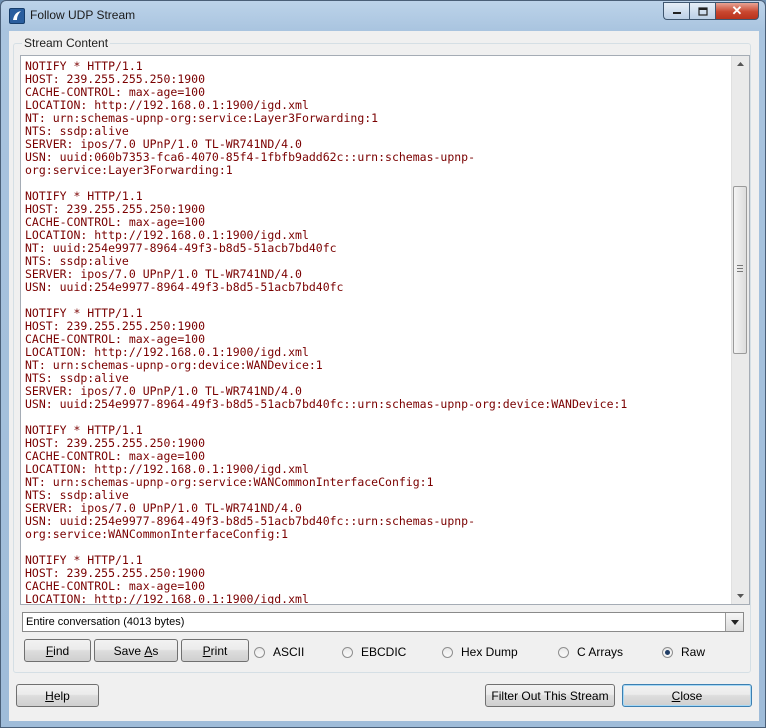  I want to click on format-radio-raw: Raw, so click(683, 652).